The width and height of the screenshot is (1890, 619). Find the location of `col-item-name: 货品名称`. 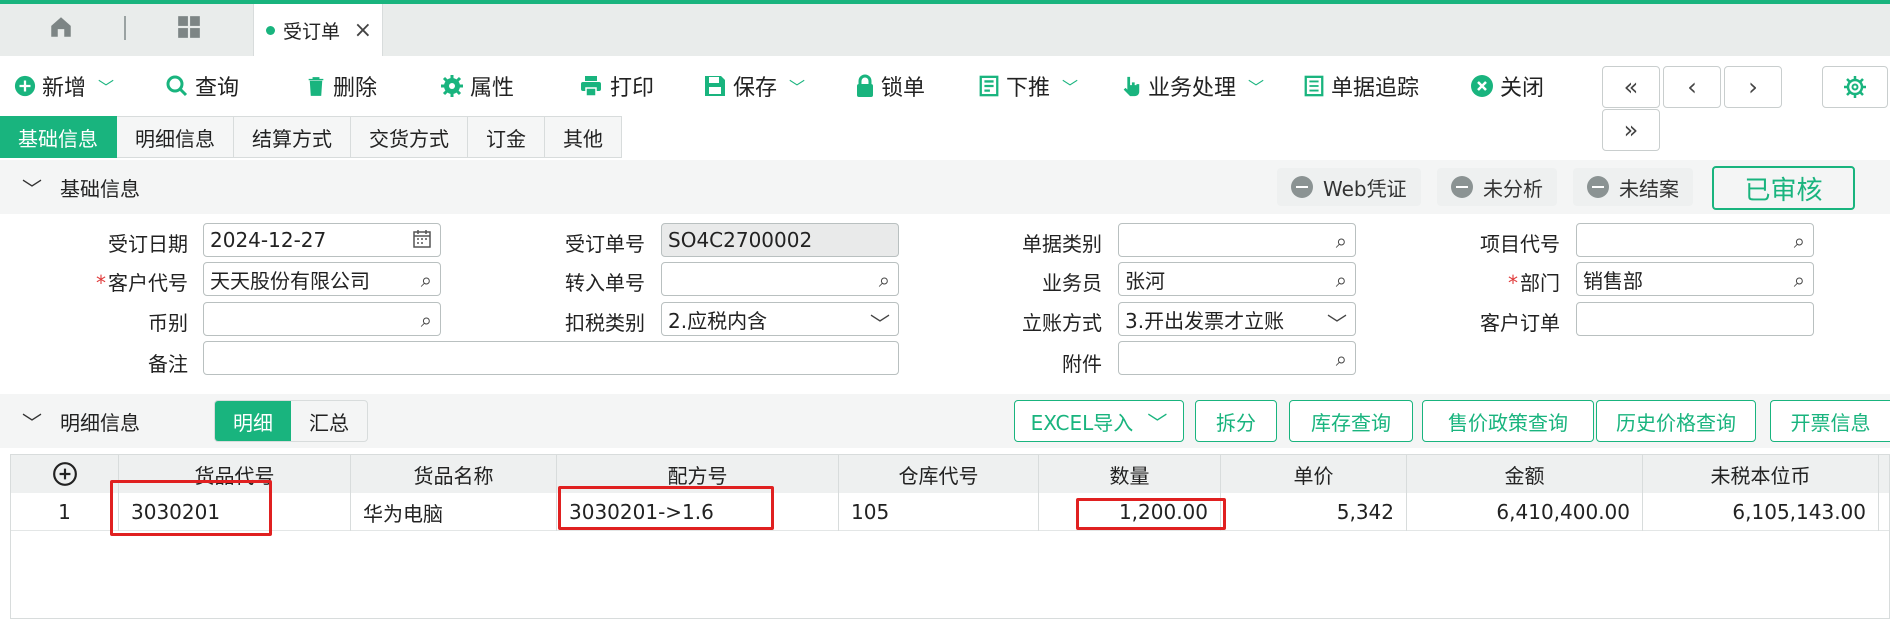

col-item-name: 货品名称 is located at coordinates (454, 474).